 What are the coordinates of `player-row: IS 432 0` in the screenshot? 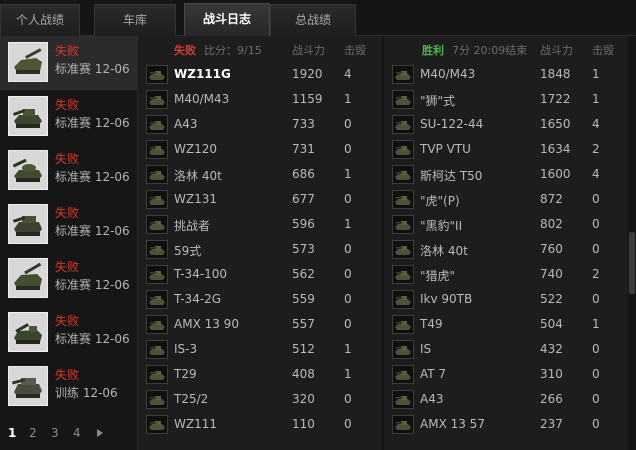 It's located at (506, 349).